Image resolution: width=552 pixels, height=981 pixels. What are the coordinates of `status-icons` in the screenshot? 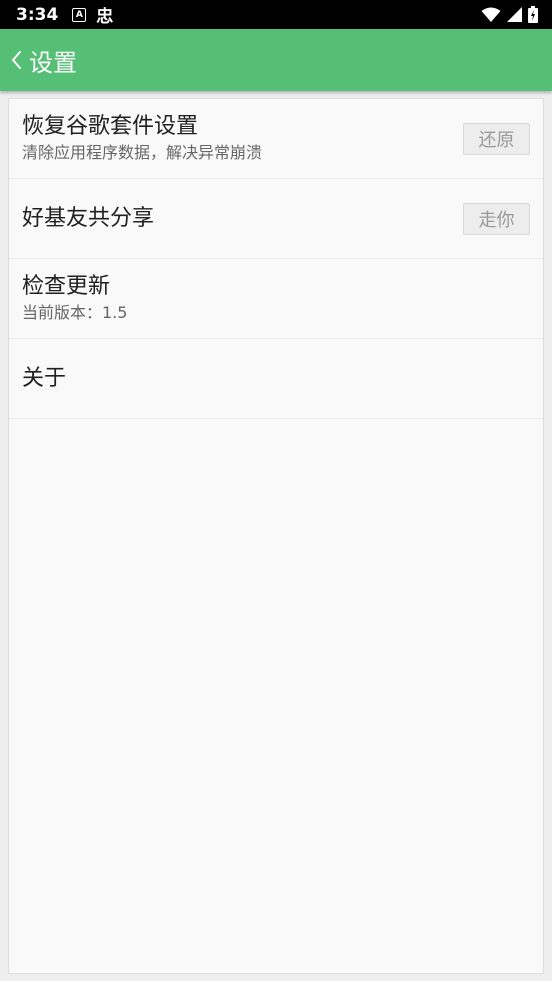 It's located at (509, 14).